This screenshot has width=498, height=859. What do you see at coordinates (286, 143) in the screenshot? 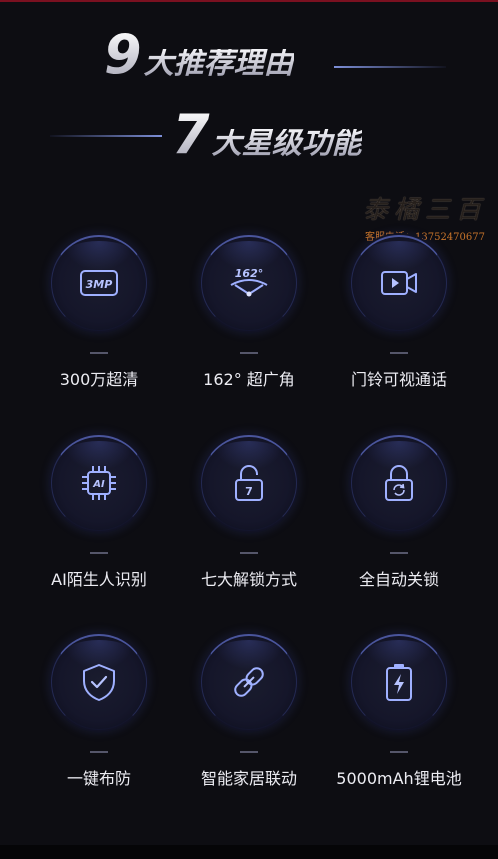
I see `headline-features-text: 大星级功能` at bounding box center [286, 143].